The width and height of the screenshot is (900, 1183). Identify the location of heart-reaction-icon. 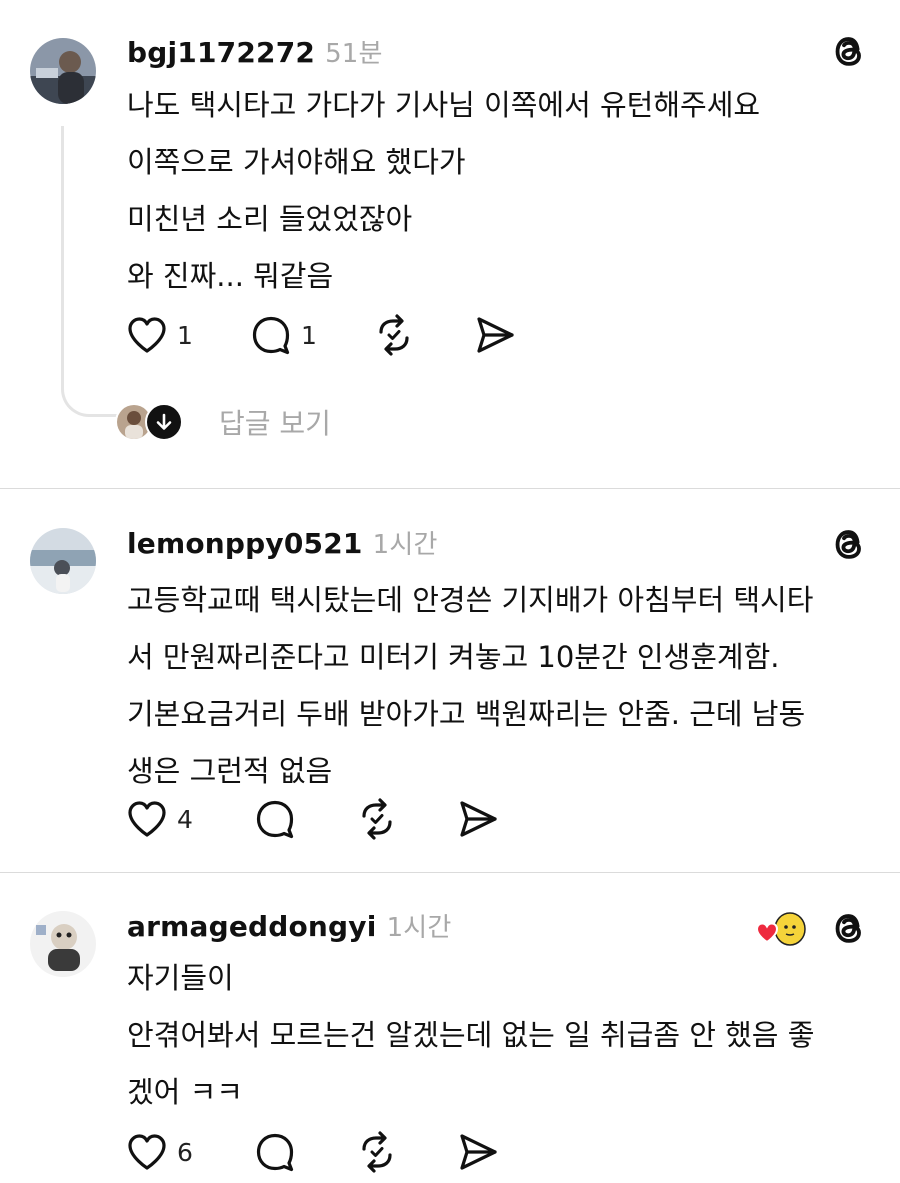
(767, 933).